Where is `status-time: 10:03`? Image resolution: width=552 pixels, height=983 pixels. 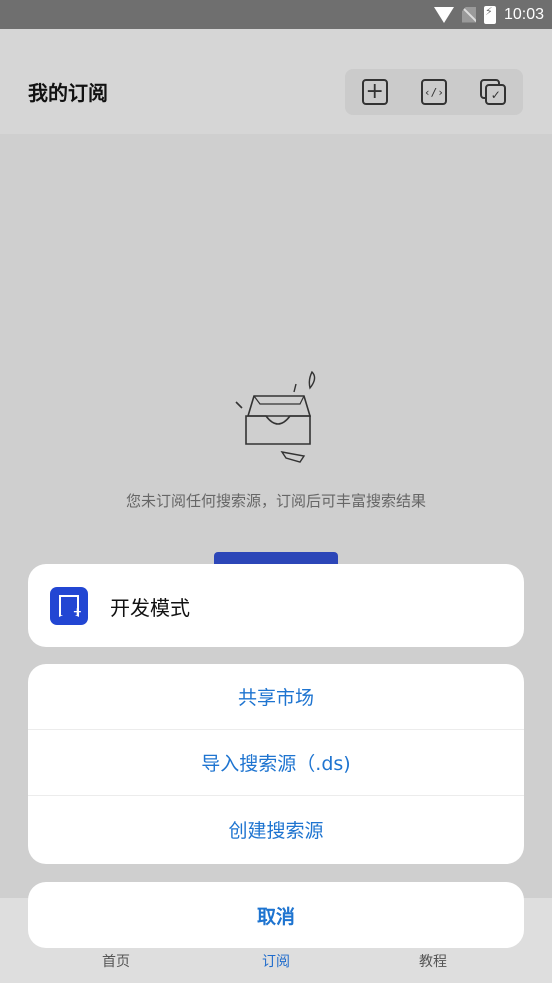 status-time: 10:03 is located at coordinates (523, 14).